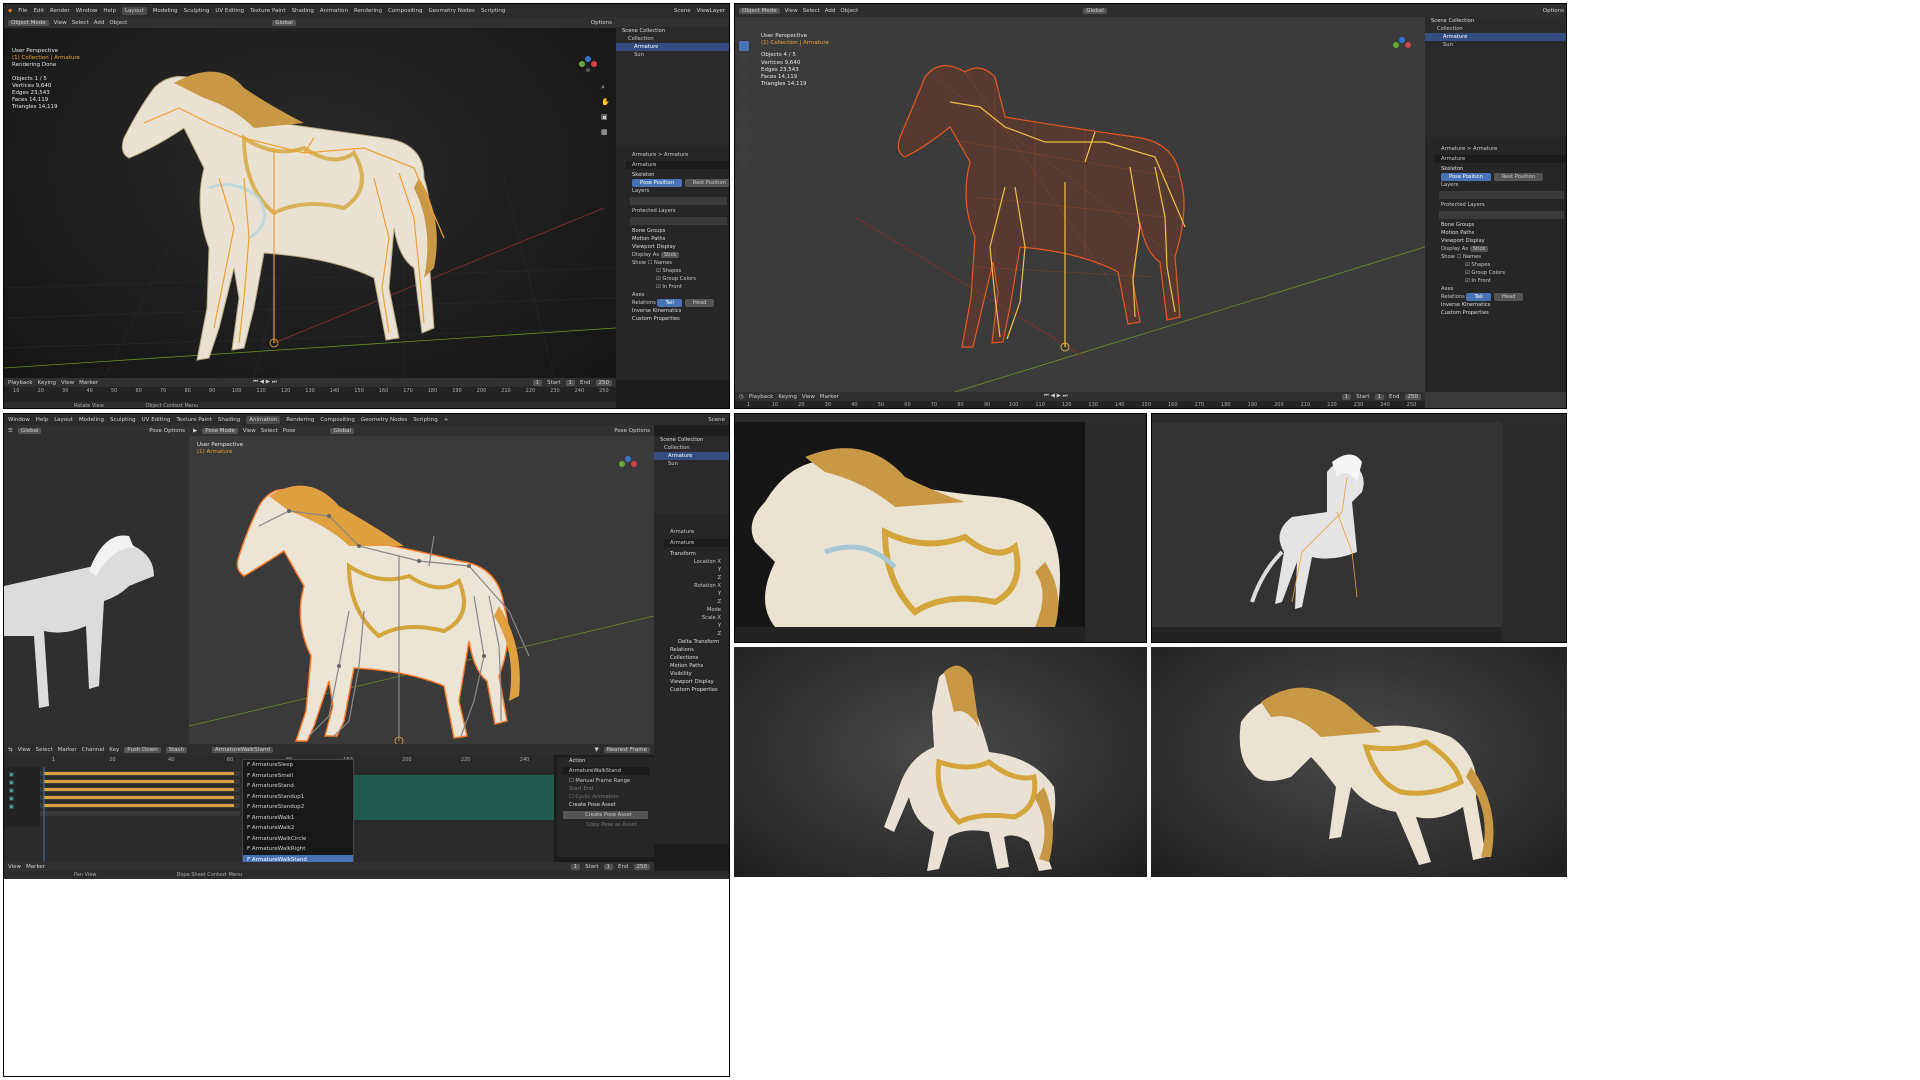  Describe the element at coordinates (1500, 169) in the screenshot. I see `section-skeleton: Skeleton` at that location.